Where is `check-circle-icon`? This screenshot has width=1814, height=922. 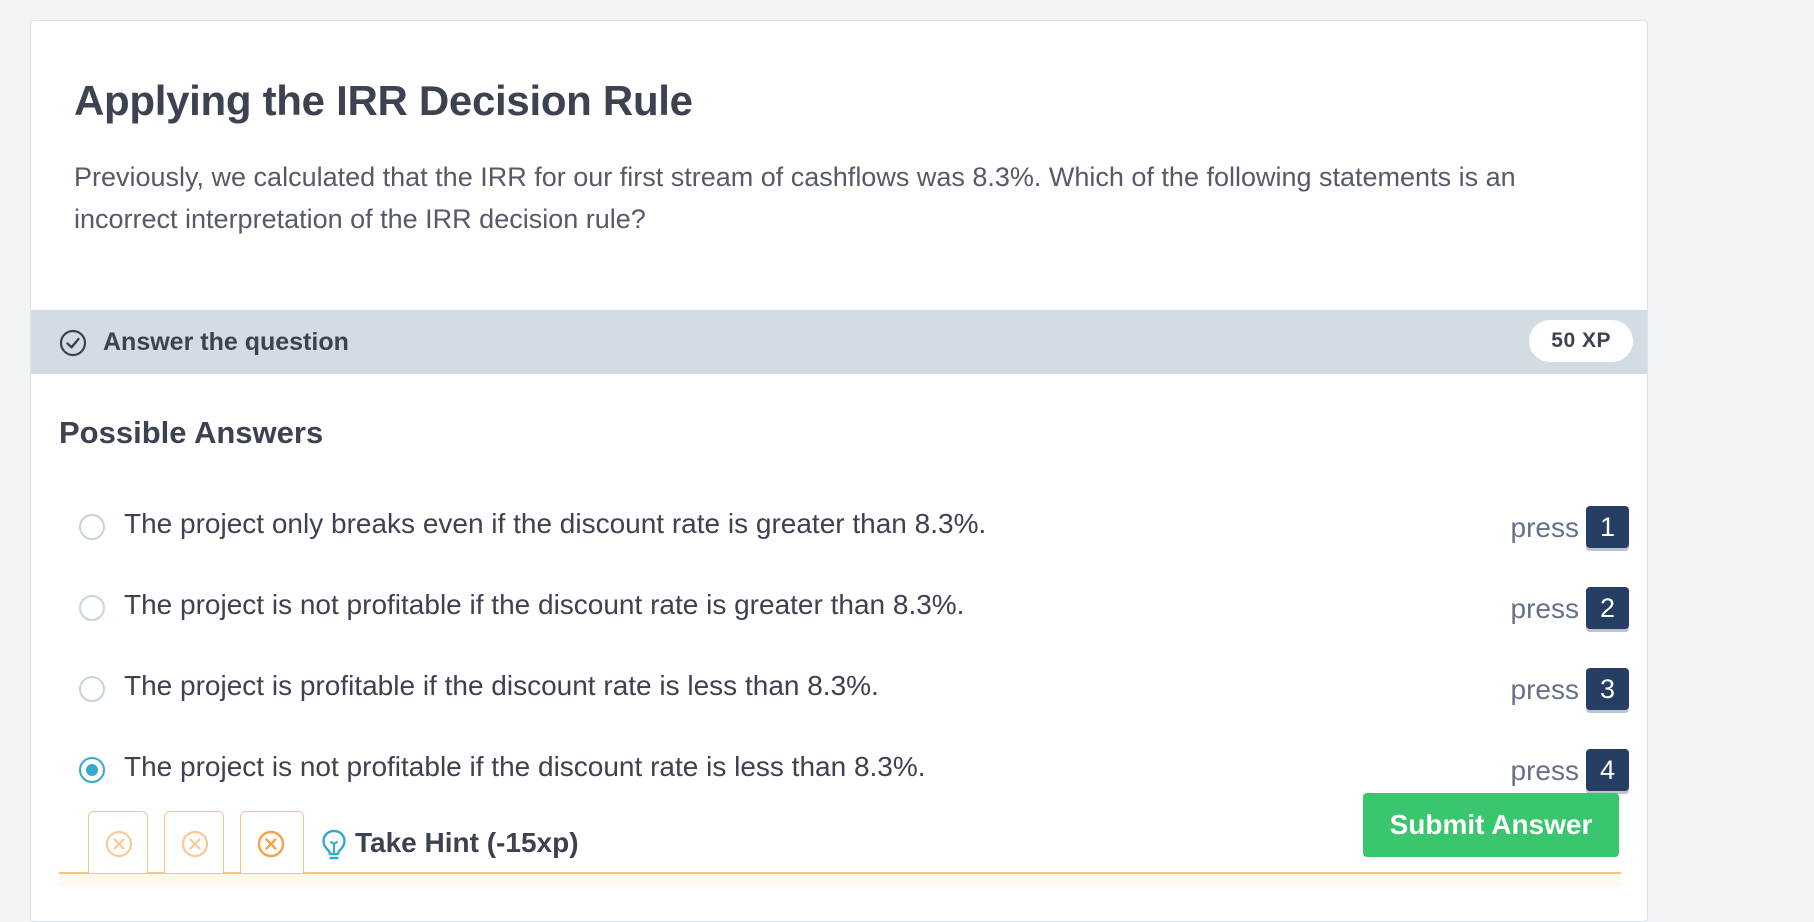
check-circle-icon is located at coordinates (73, 343).